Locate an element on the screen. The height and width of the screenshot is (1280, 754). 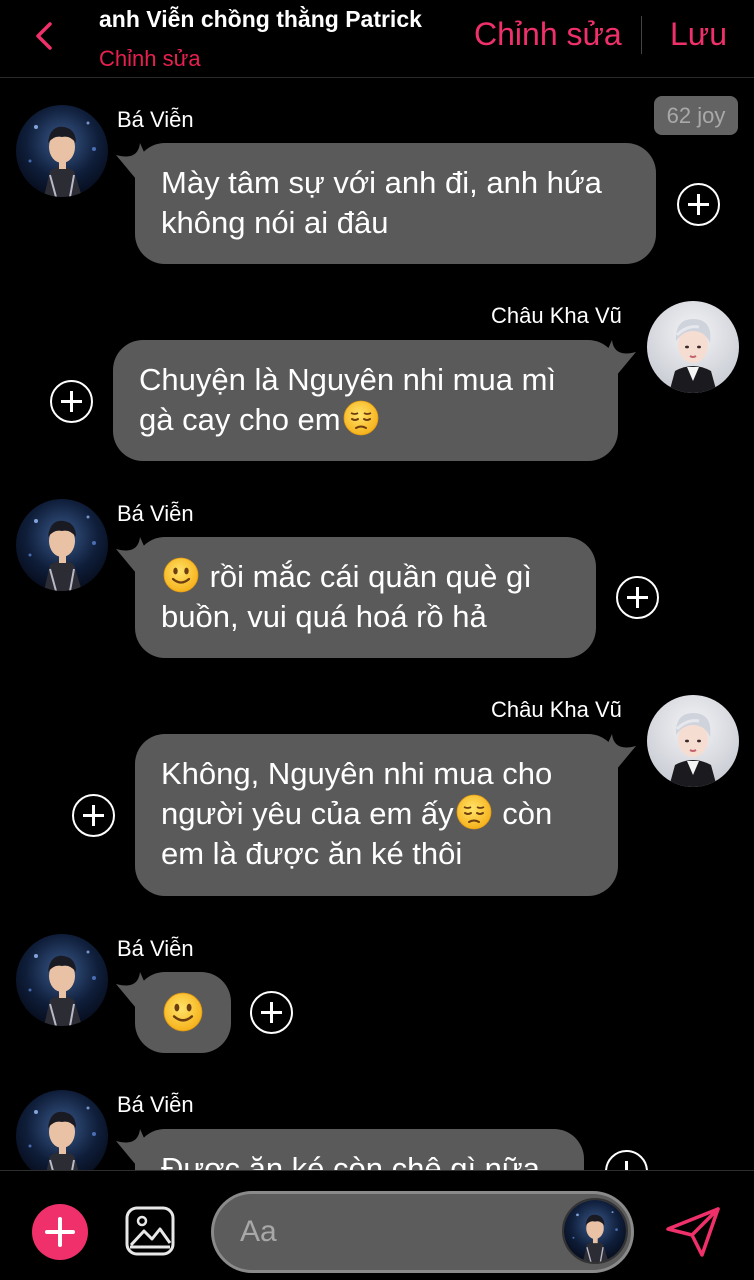
composer-bar is located at coordinates (377, 1225).